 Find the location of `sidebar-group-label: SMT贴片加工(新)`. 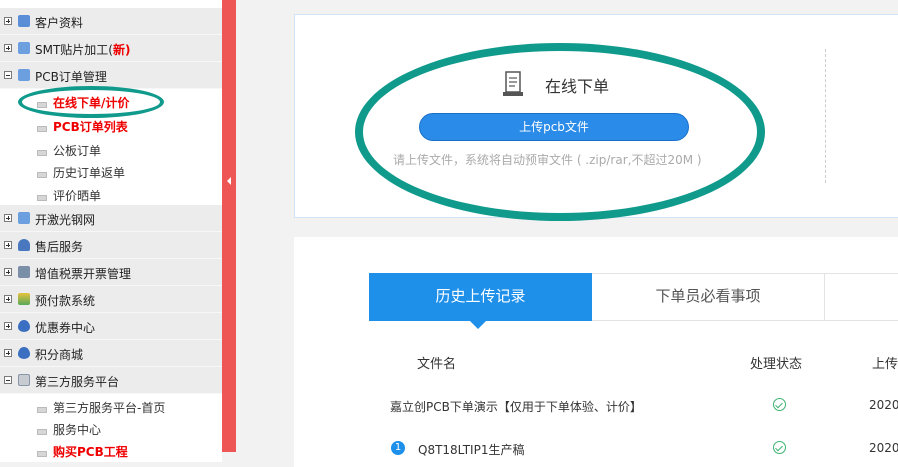

sidebar-group-label: SMT贴片加工(新) is located at coordinates (83, 50).